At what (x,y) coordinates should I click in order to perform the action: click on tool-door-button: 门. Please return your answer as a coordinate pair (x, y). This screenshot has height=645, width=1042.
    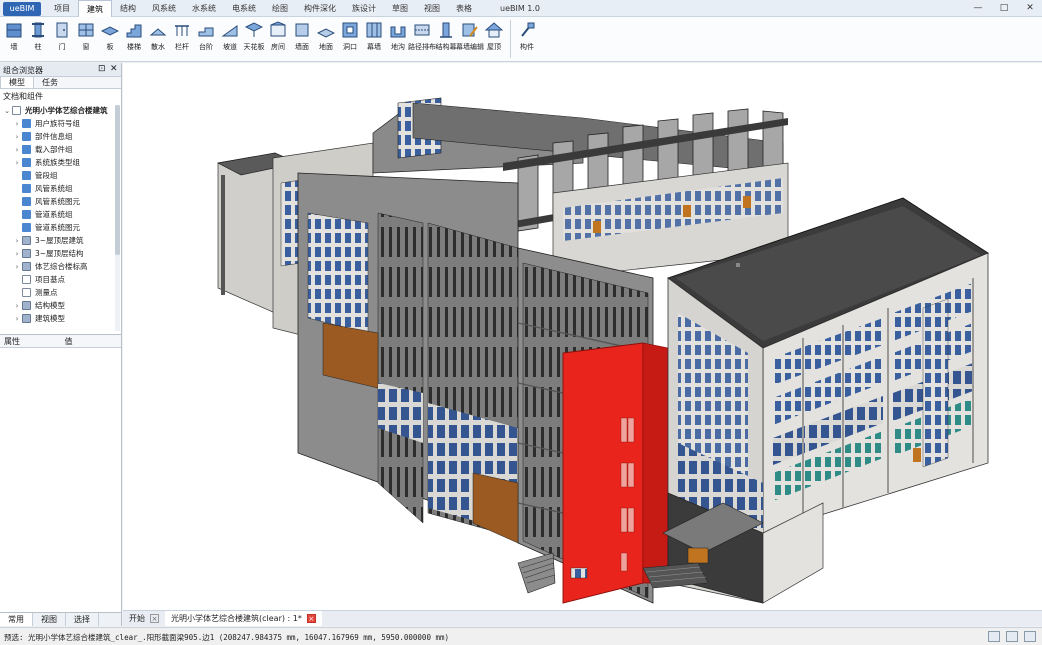
    Looking at the image, I should click on (62, 39).